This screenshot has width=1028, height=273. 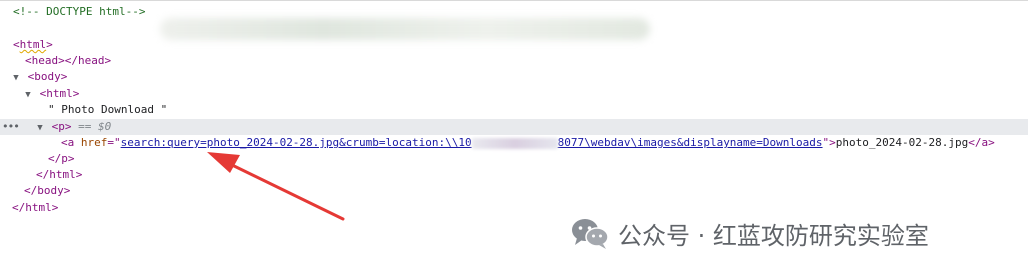 What do you see at coordinates (773, 235) in the screenshot?
I see `watermark-text: 公众号 · 红蓝攻防研究实验室` at bounding box center [773, 235].